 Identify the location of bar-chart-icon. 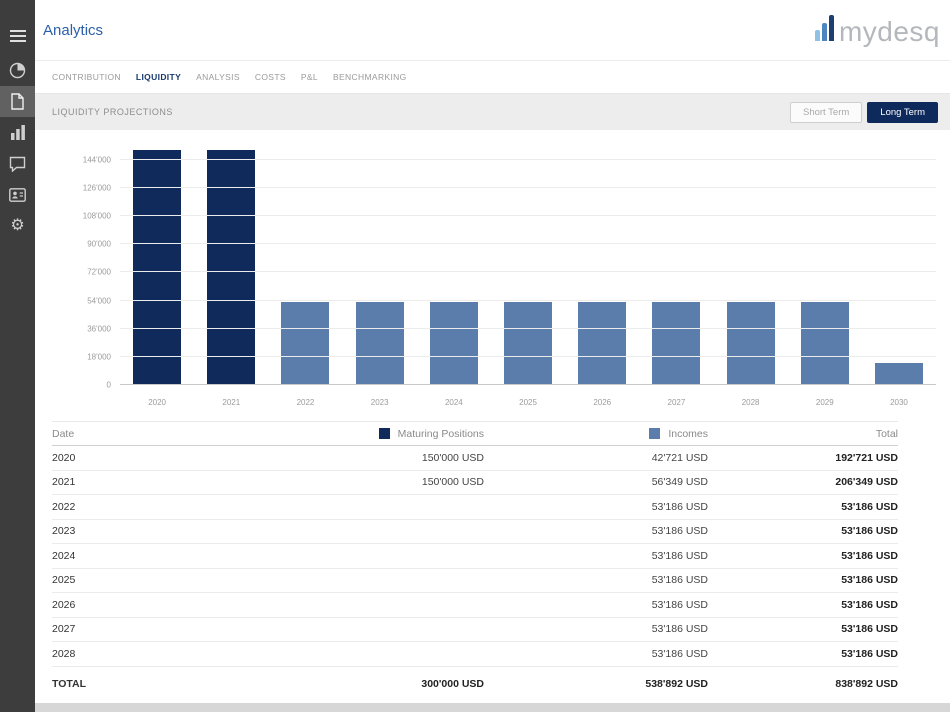
(17, 132).